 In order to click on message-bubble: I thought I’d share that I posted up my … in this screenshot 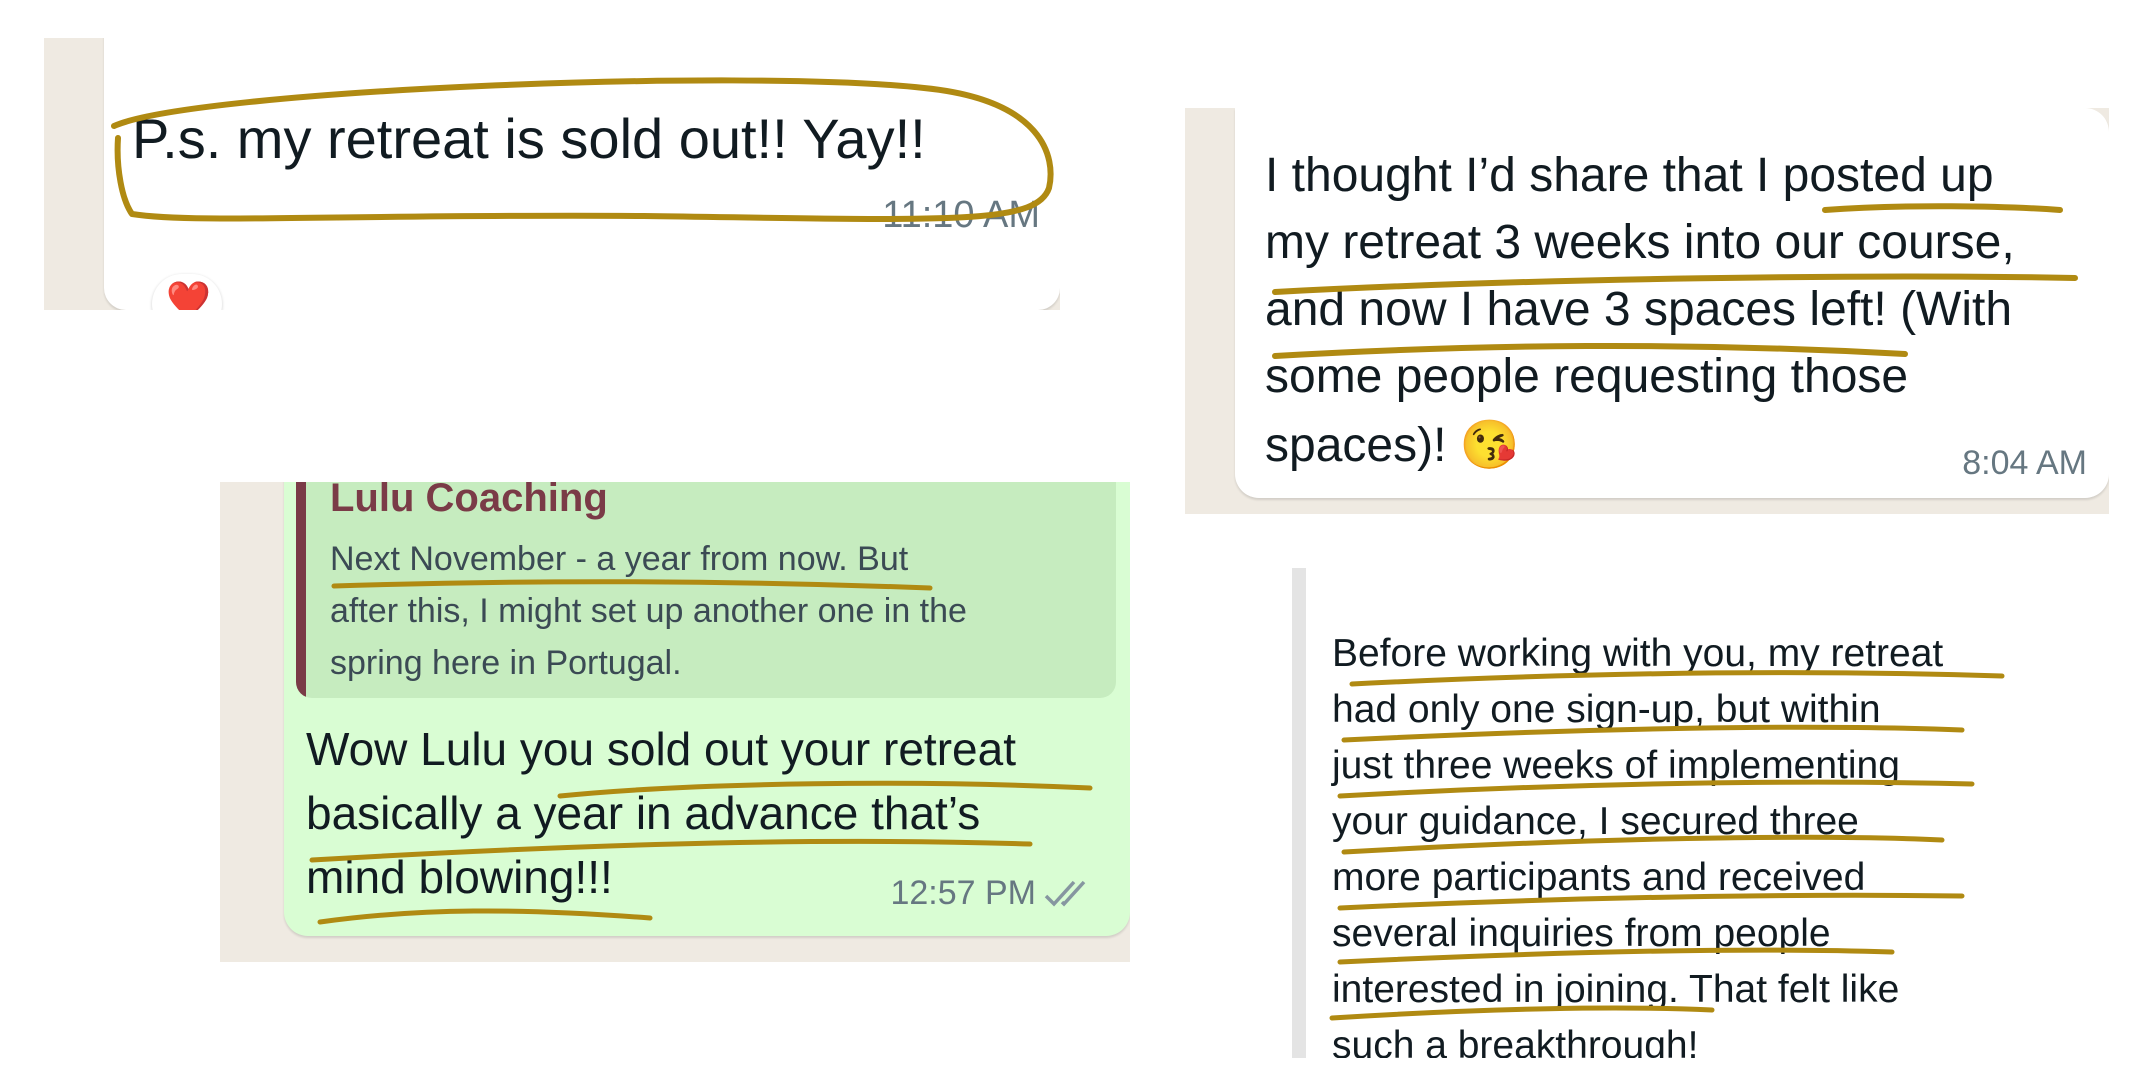, I will do `click(1672, 303)`.